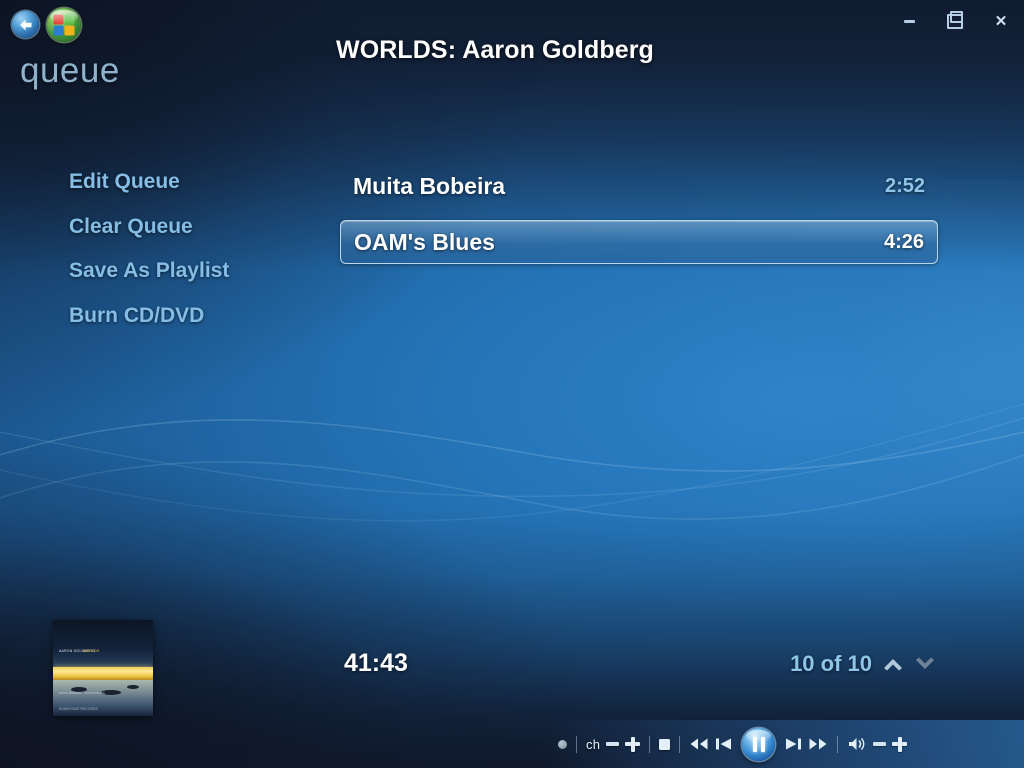 Image resolution: width=1024 pixels, height=768 pixels. What do you see at coordinates (149, 271) in the screenshot?
I see `menu-item-save-as-playlist: Save As Playlist` at bounding box center [149, 271].